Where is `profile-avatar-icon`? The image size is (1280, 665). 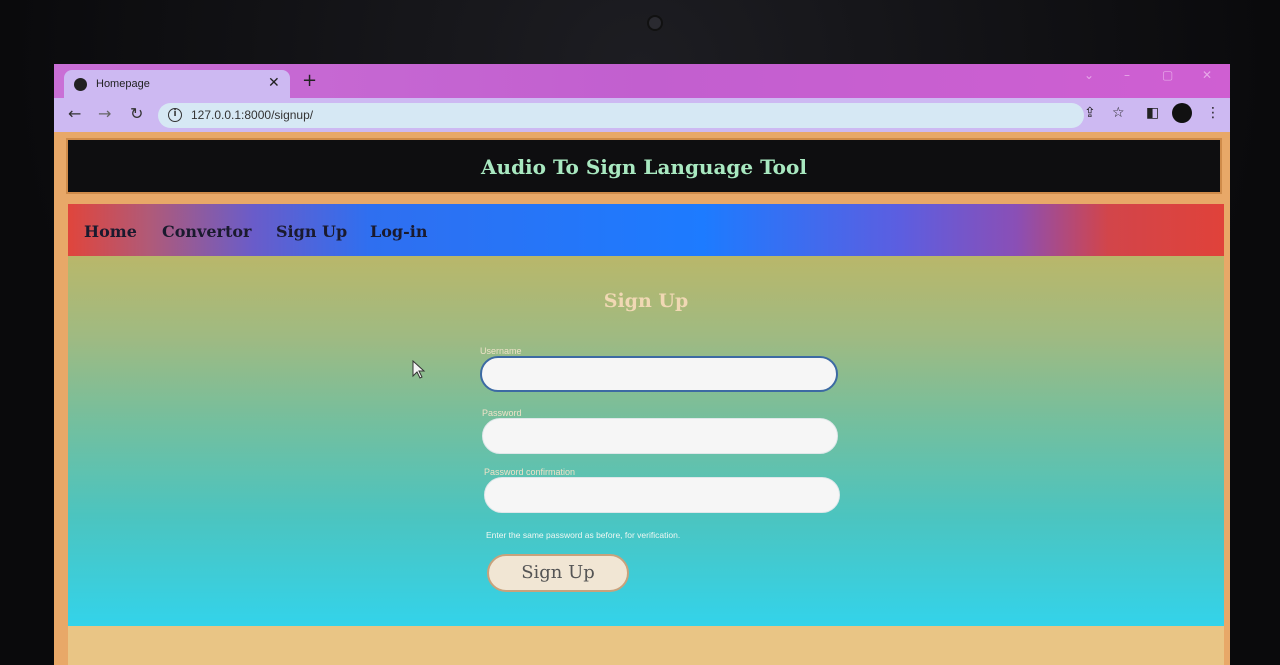
profile-avatar-icon is located at coordinates (1182, 113).